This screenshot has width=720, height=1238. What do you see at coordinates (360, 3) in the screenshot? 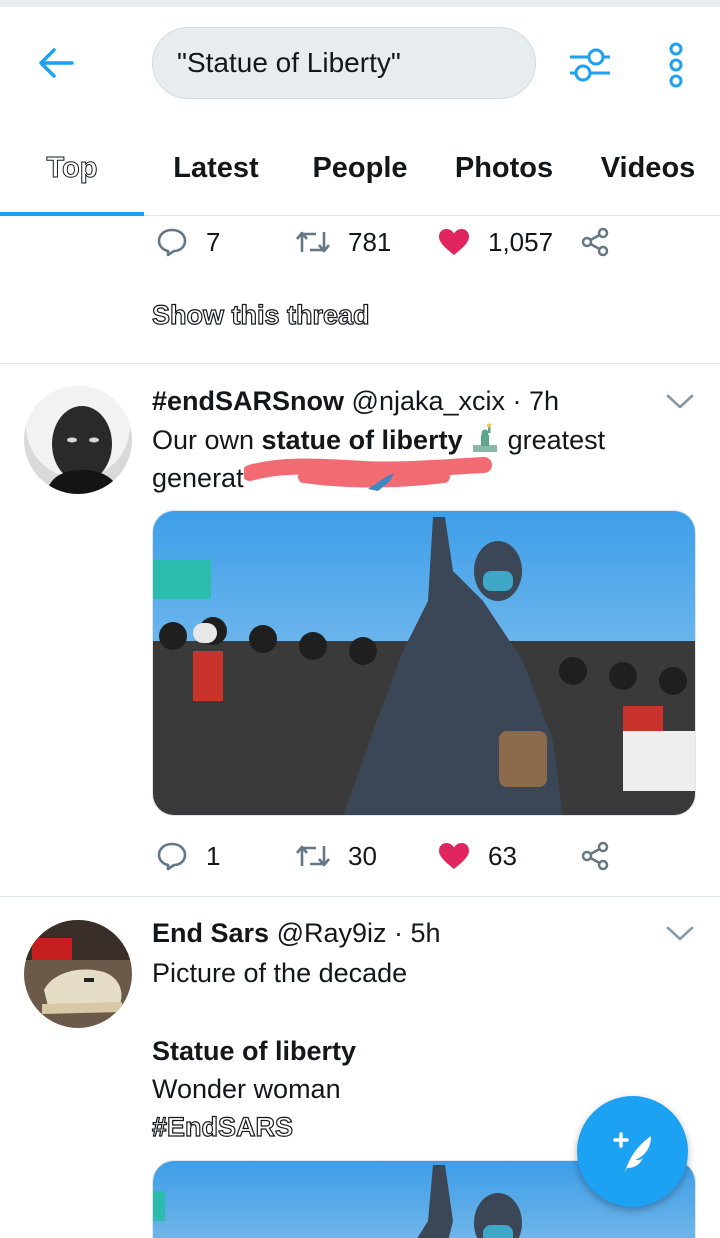
I see `status-strip` at bounding box center [360, 3].